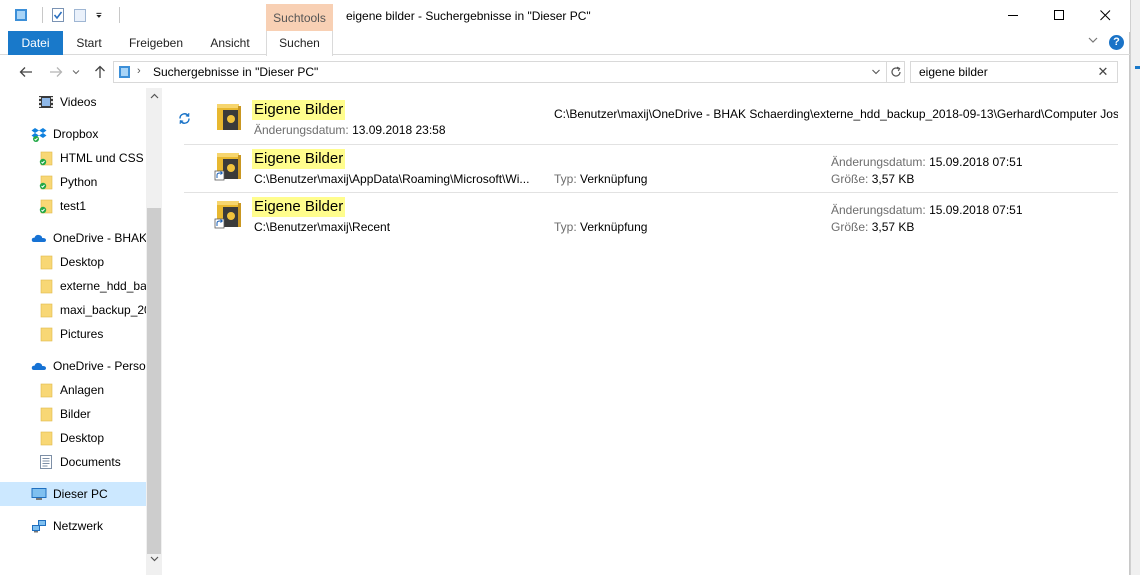  What do you see at coordinates (78, 102) in the screenshot?
I see `sidebar-item-label: Videos` at bounding box center [78, 102].